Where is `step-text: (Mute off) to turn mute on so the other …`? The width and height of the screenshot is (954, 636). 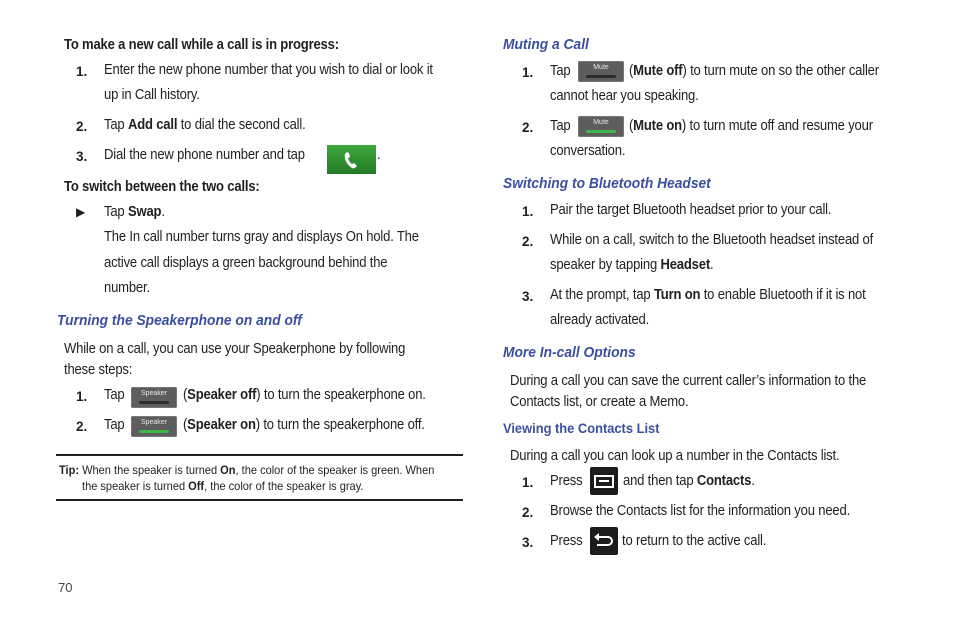
step-text: (Mute off) to turn mute on so the other … is located at coordinates (754, 71).